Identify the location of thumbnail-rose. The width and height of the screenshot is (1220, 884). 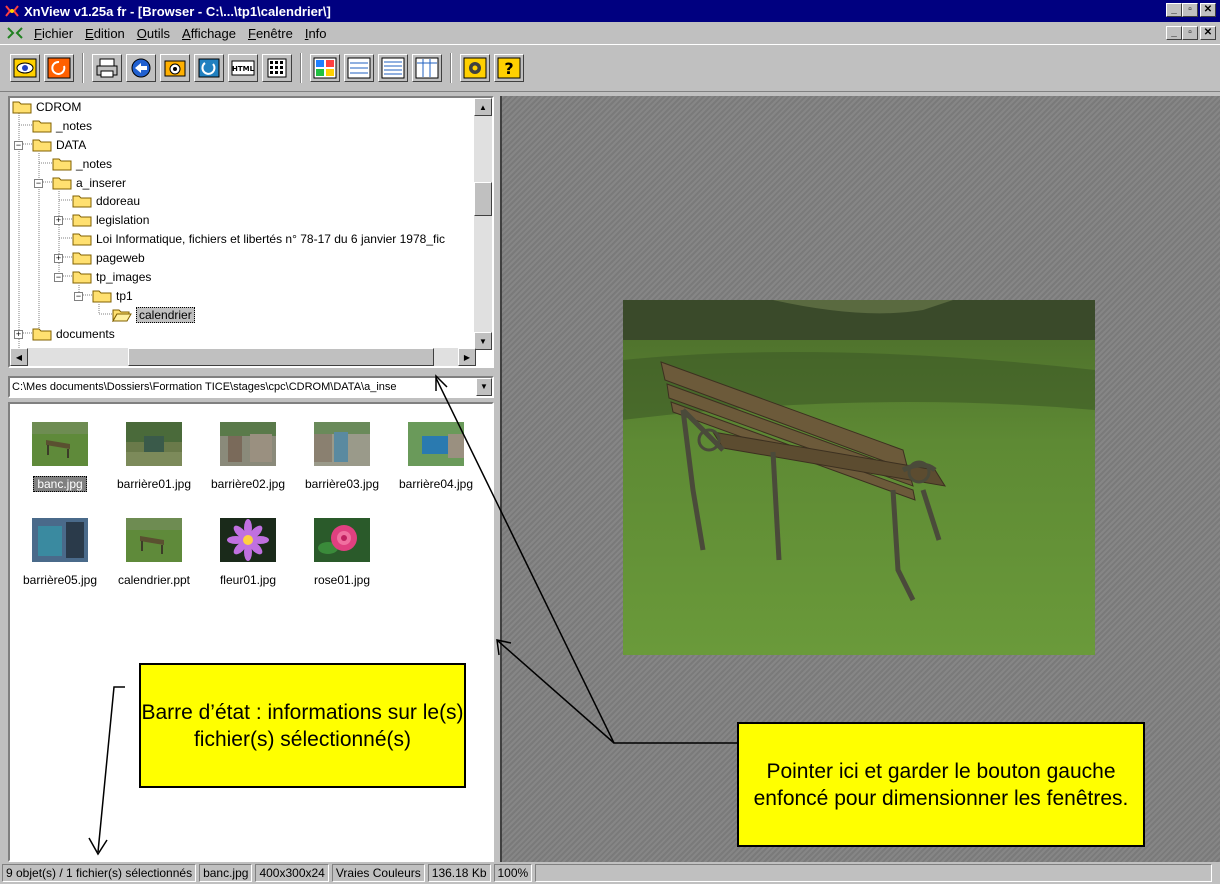
(342, 540).